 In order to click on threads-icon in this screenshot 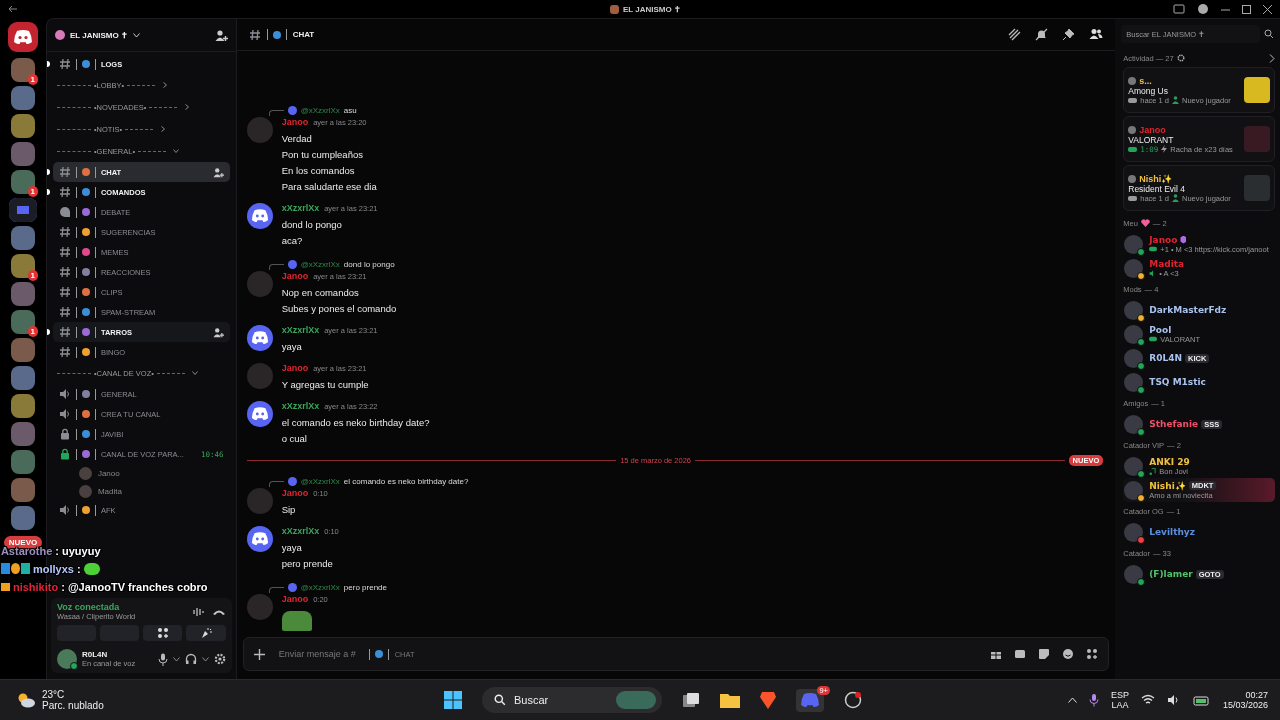, I will do `click(1015, 34)`.